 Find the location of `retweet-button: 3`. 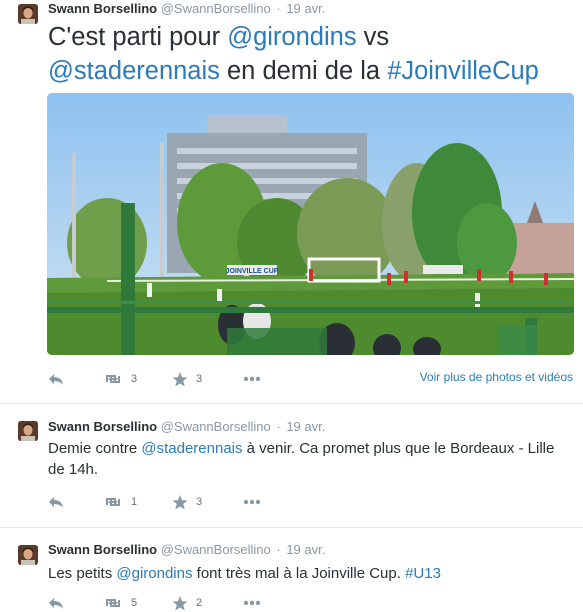

retweet-button: 3 is located at coordinates (120, 379).